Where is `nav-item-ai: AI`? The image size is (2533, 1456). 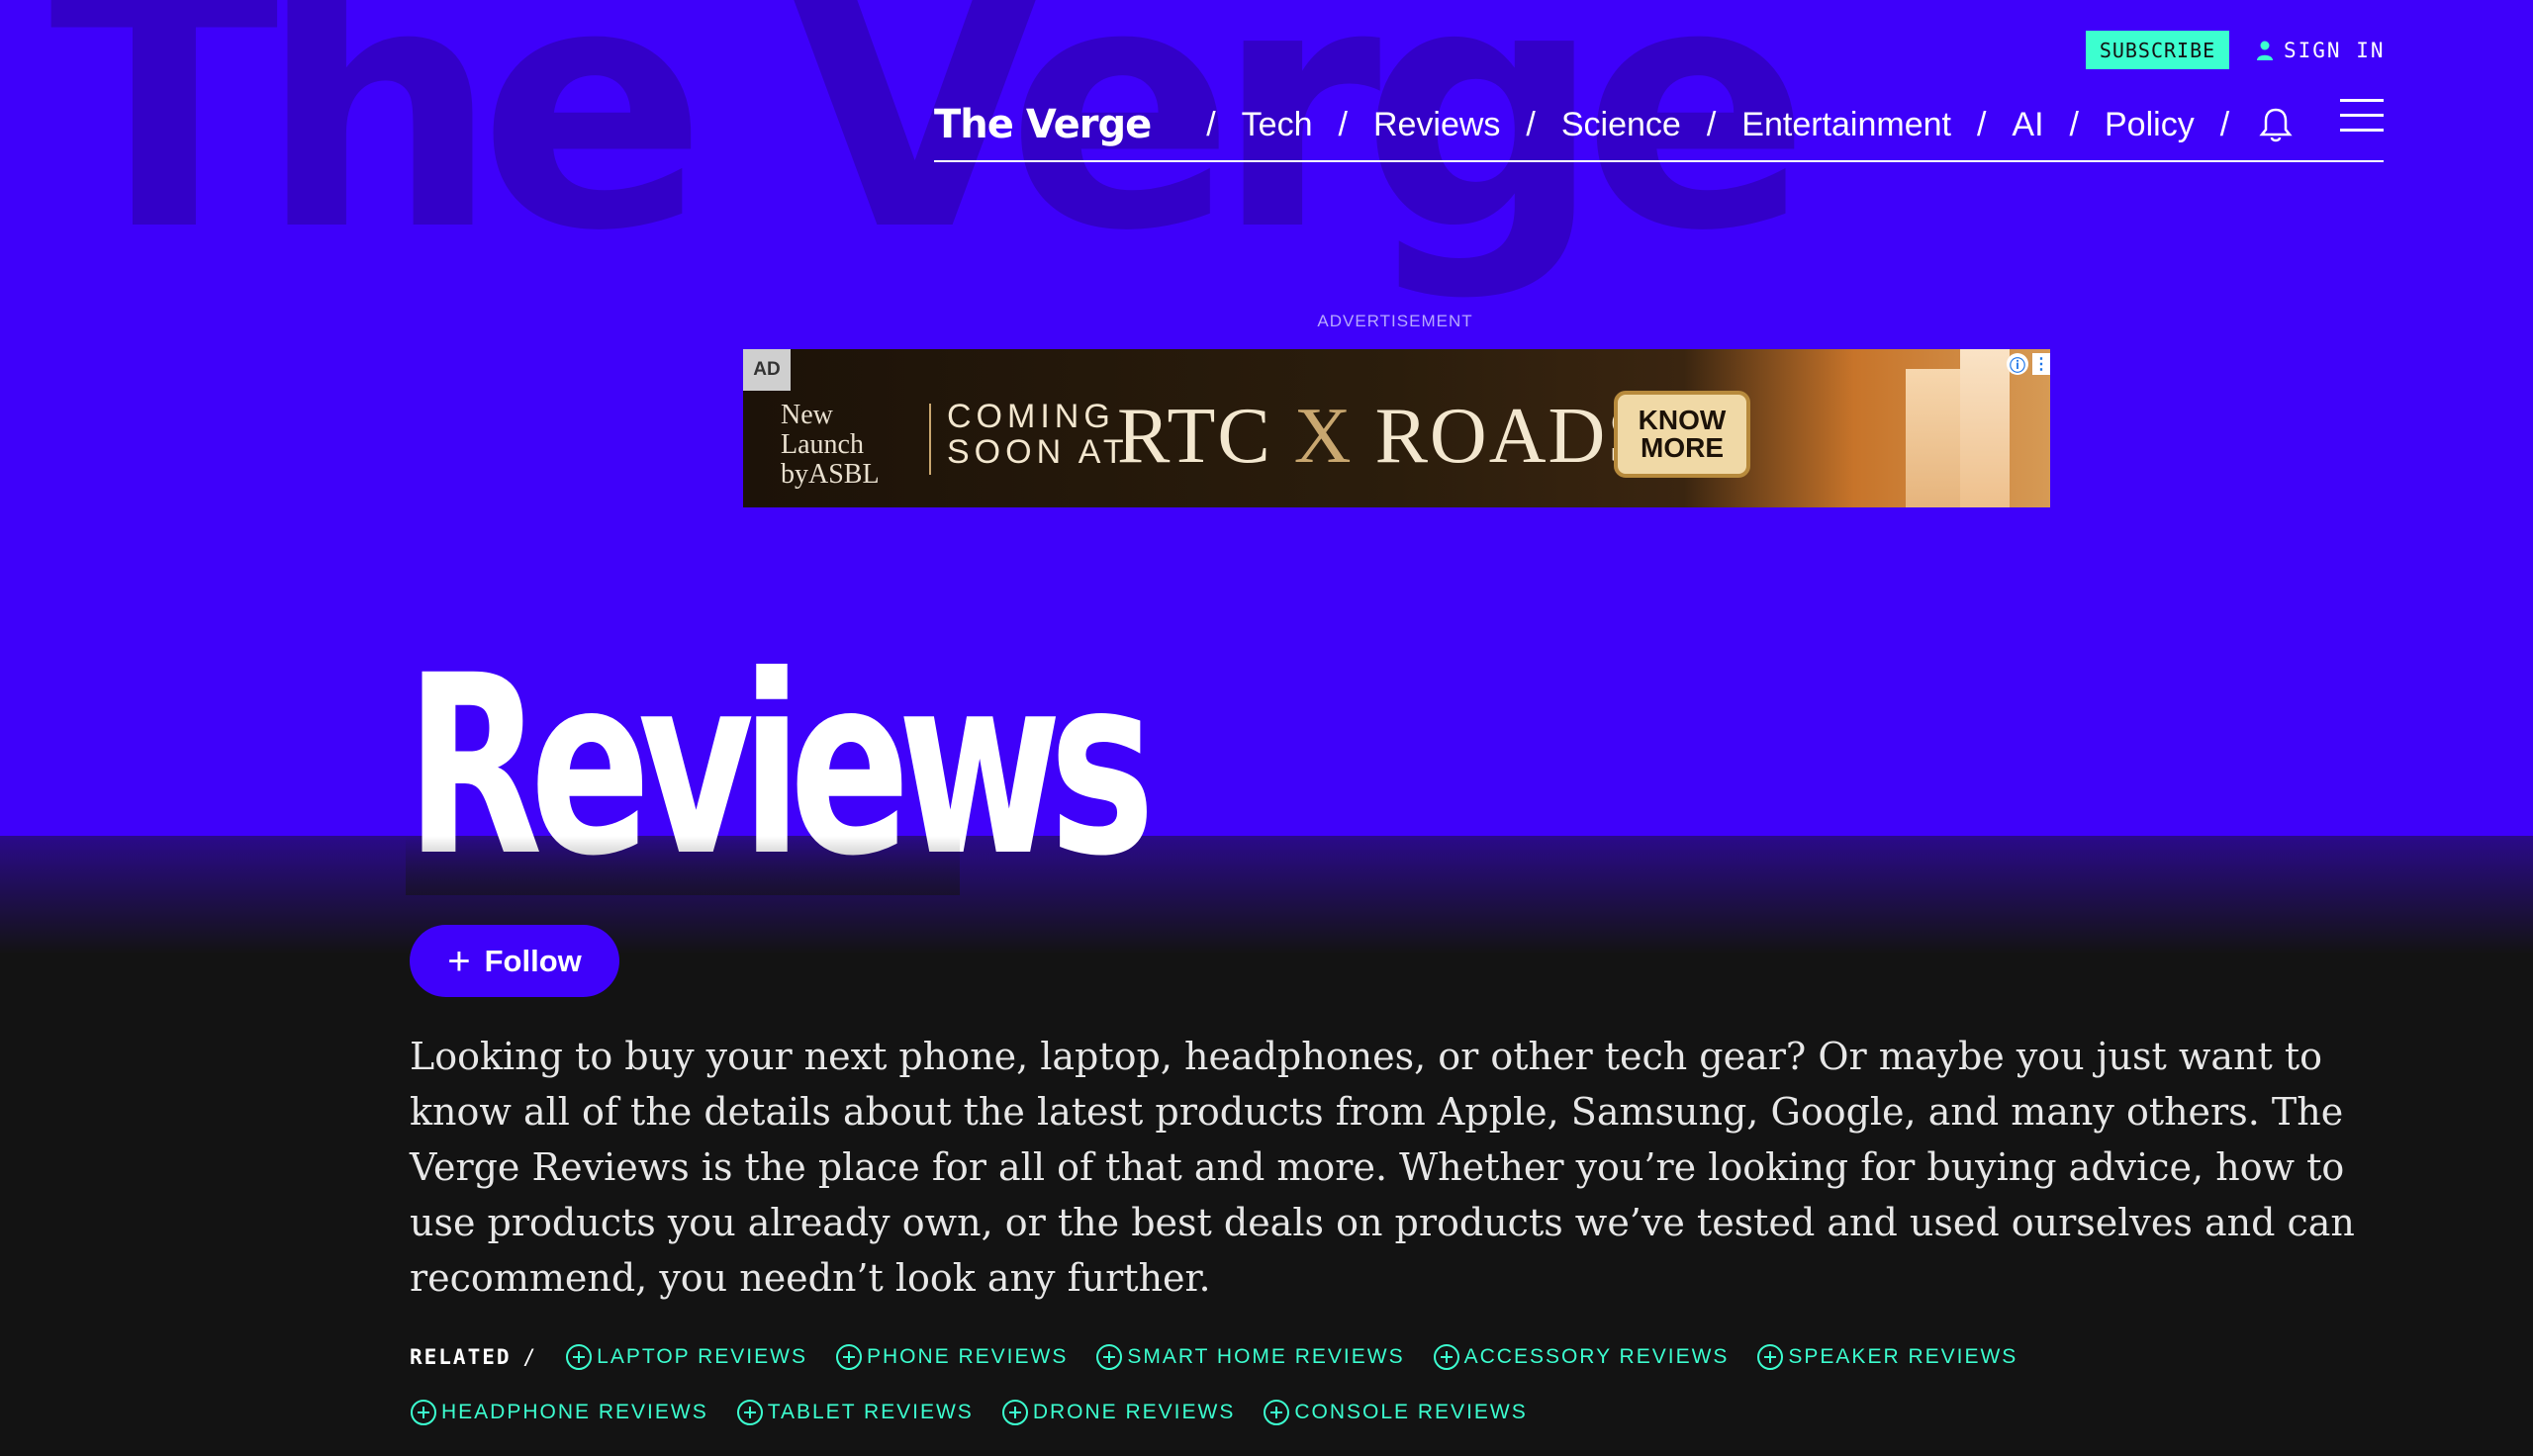 nav-item-ai: AI is located at coordinates (2028, 125).